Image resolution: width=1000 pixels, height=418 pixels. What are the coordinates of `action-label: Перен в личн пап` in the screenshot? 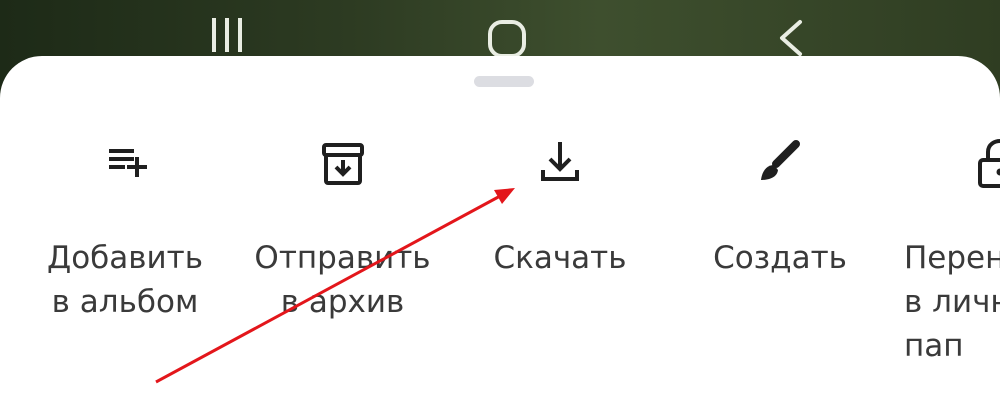 It's located at (952, 302).